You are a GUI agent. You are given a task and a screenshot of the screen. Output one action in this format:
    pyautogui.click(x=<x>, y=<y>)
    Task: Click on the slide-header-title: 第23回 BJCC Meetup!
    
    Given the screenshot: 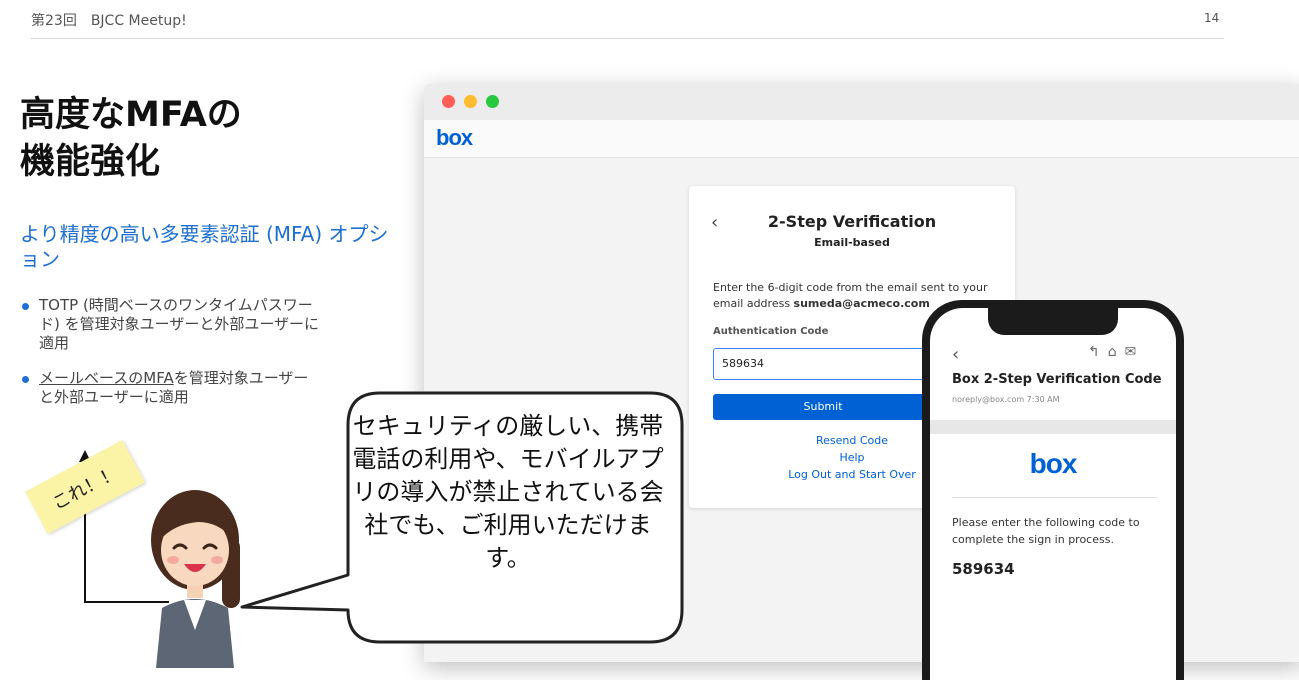 What is the action you would take?
    pyautogui.click(x=109, y=21)
    